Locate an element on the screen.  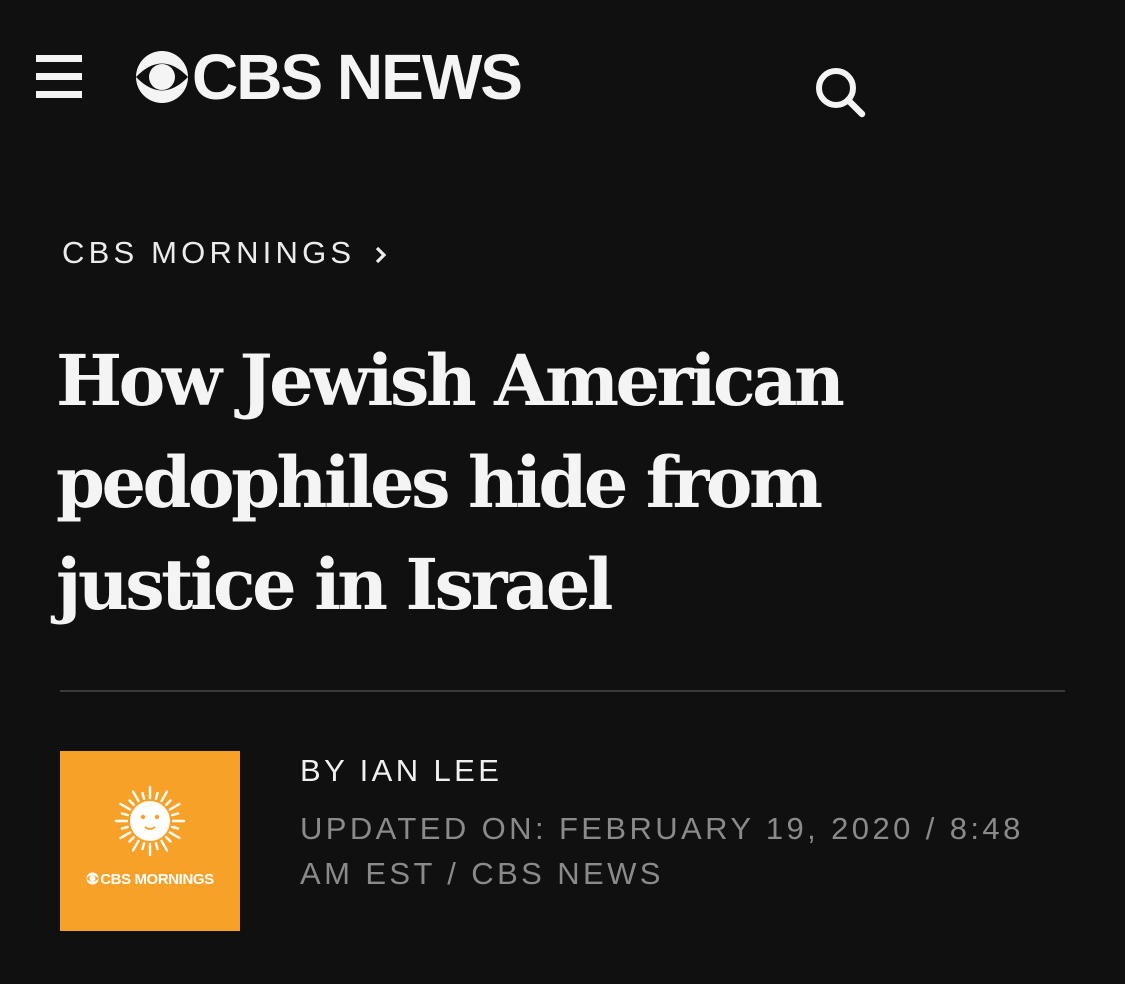
byline: BY IAN LEE is located at coordinates (401, 771).